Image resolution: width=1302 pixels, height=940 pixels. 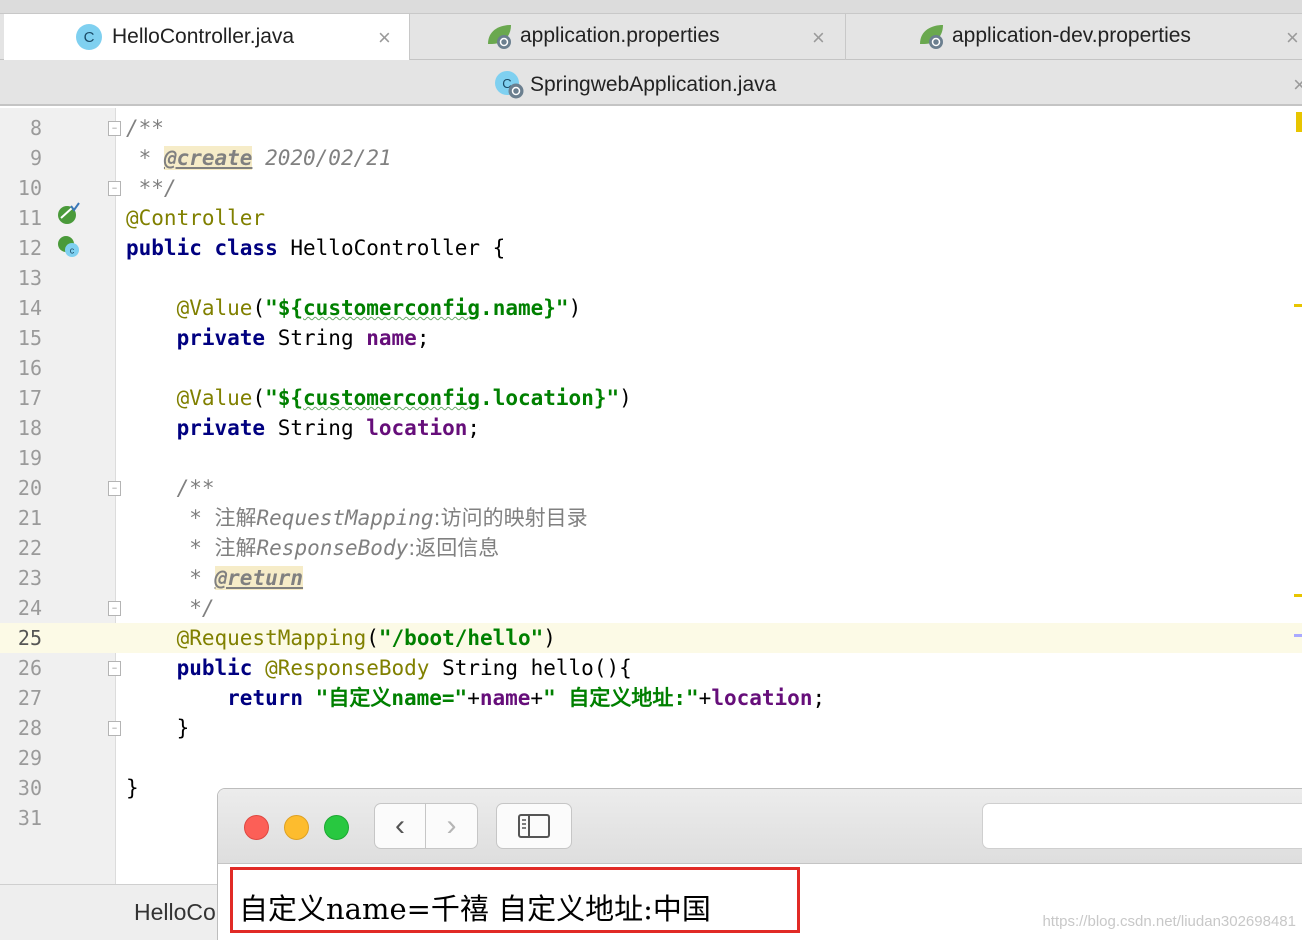 I want to click on line-number: 30, so click(x=21, y=788).